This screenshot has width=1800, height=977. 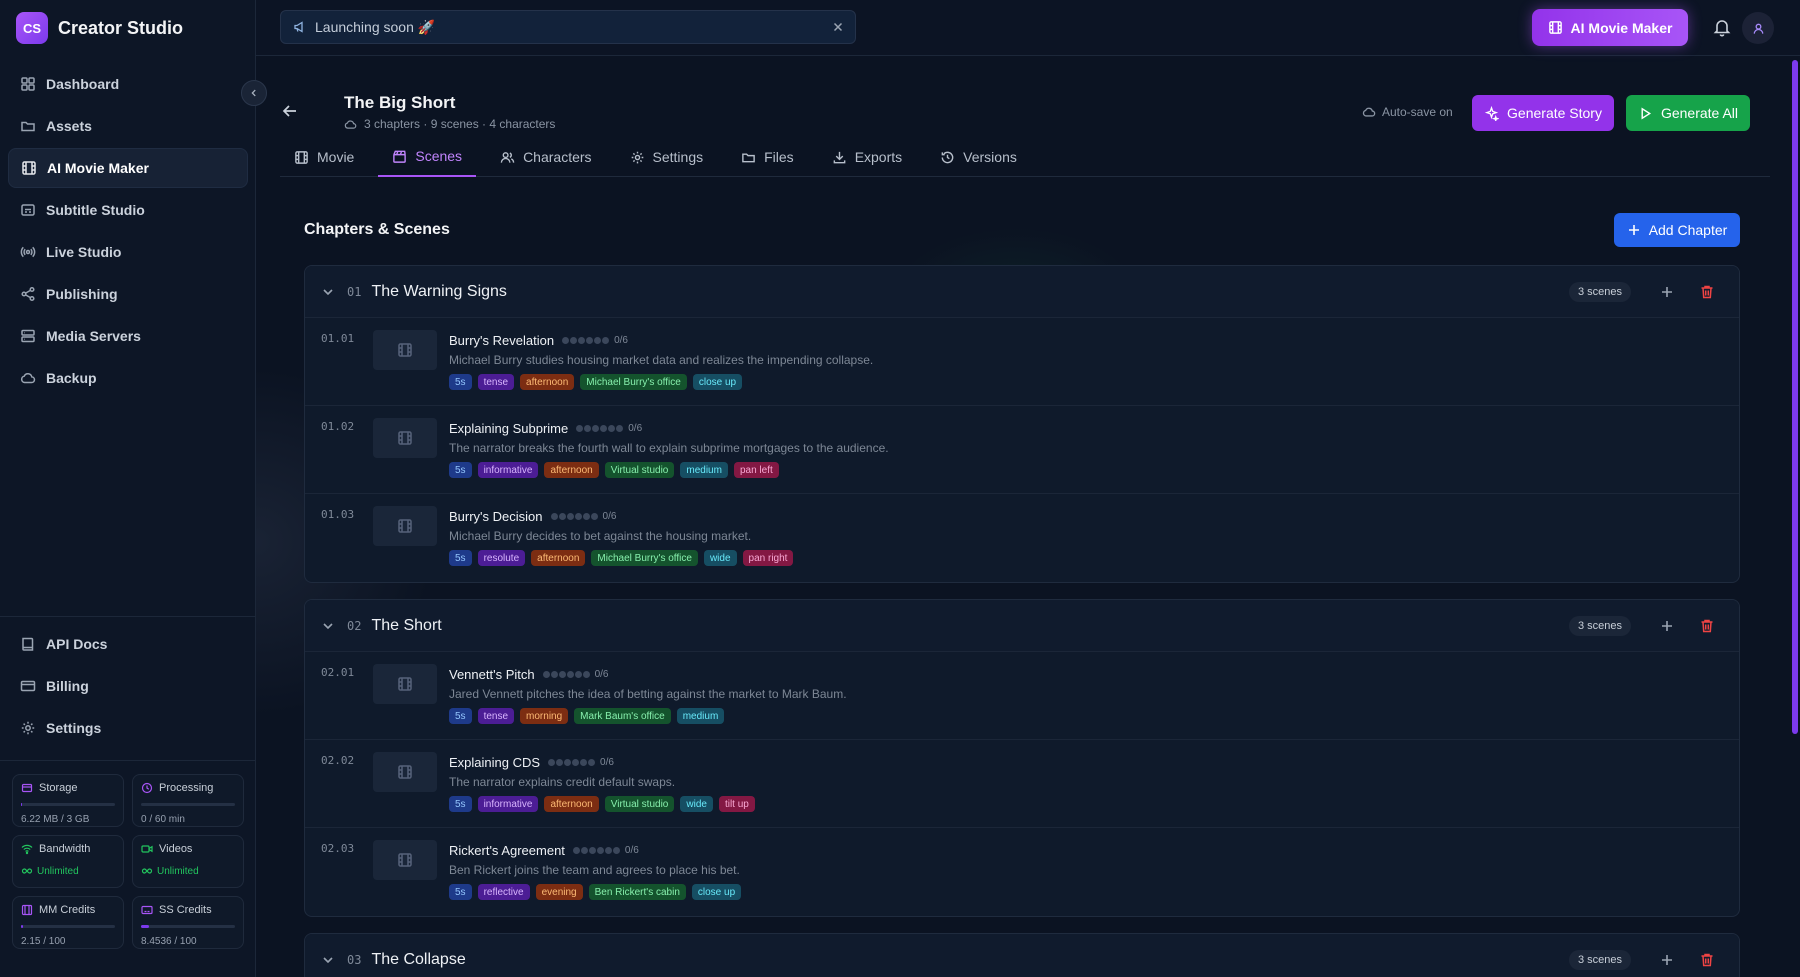 I want to click on sidebar-item-subtitle-studio: Subtitle Studio, so click(x=128, y=210).